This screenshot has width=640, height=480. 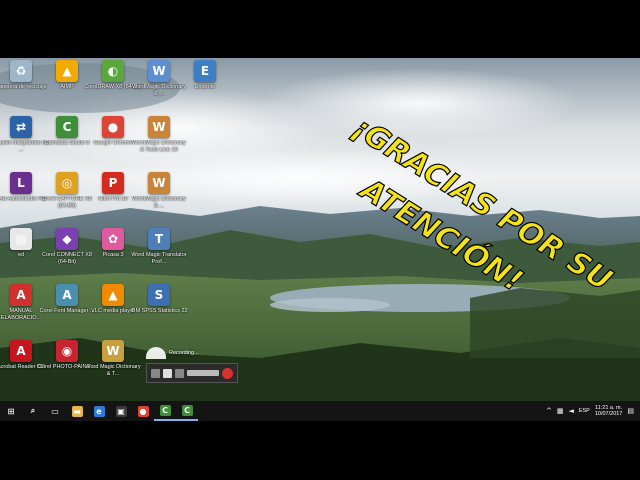 I want to click on pdf-manual-icon: A, so click(x=21, y=295).